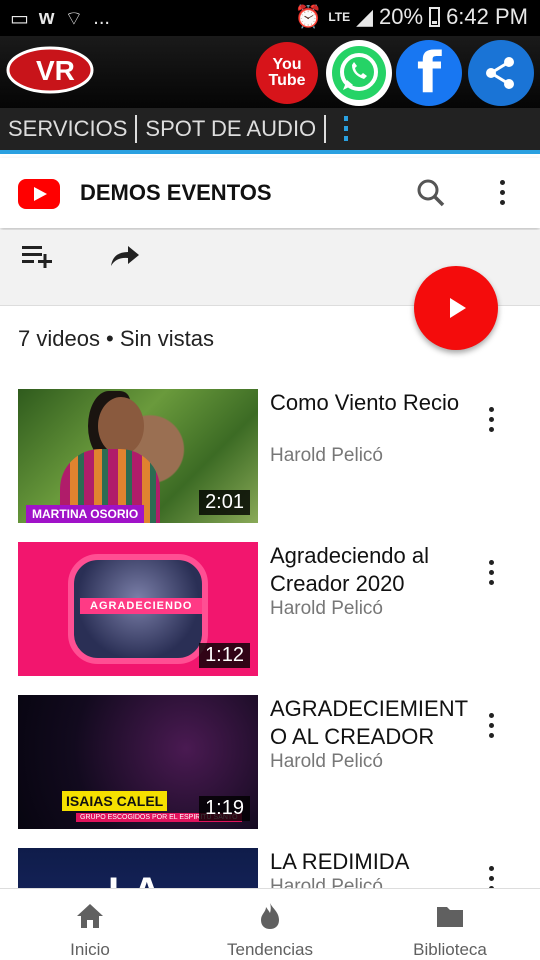  I want to click on facebook-icon: f, so click(429, 73).